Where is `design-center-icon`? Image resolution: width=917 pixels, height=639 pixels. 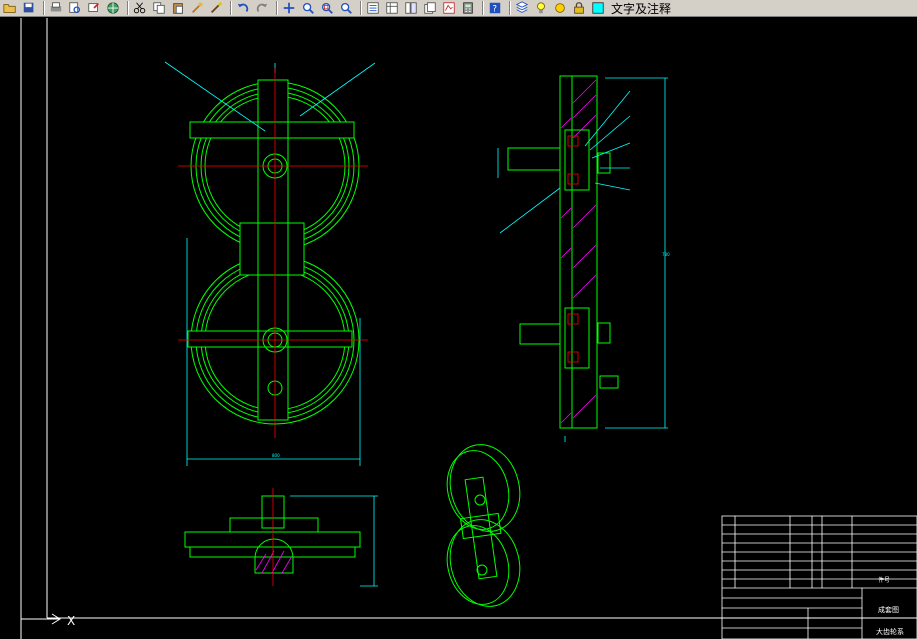
design-center-icon is located at coordinates (392, 8).